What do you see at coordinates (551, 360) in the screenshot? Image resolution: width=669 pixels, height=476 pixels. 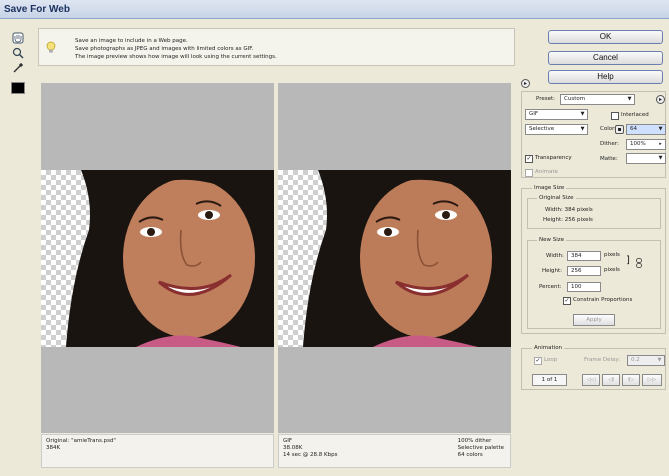 I see `loop-label: Loop` at bounding box center [551, 360].